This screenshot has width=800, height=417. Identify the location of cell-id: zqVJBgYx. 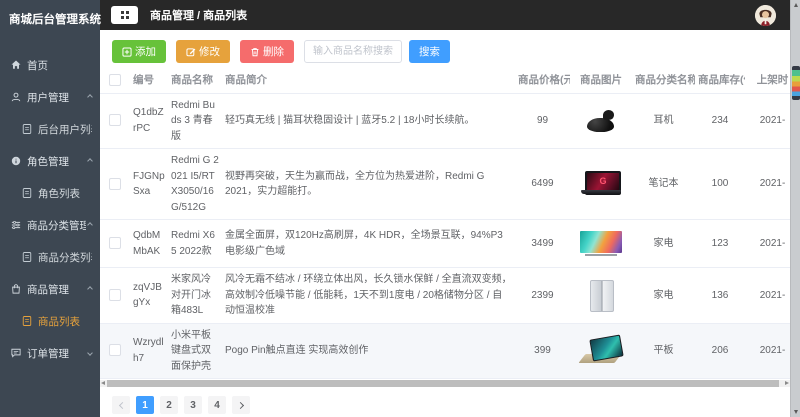
(149, 295).